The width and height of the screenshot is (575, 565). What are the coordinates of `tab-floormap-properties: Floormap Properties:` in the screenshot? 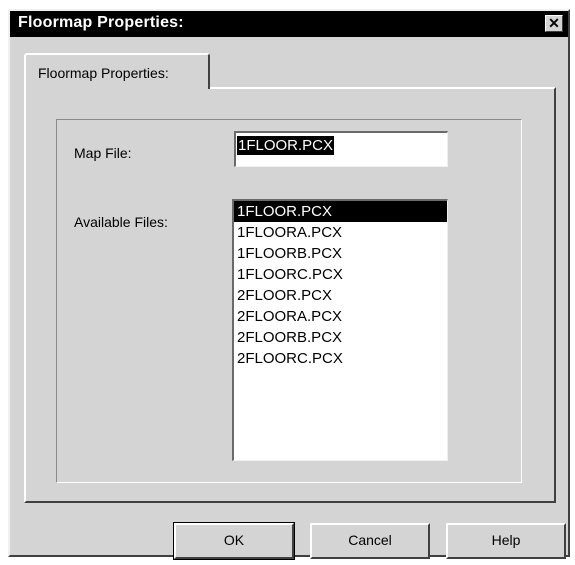 It's located at (117, 71).